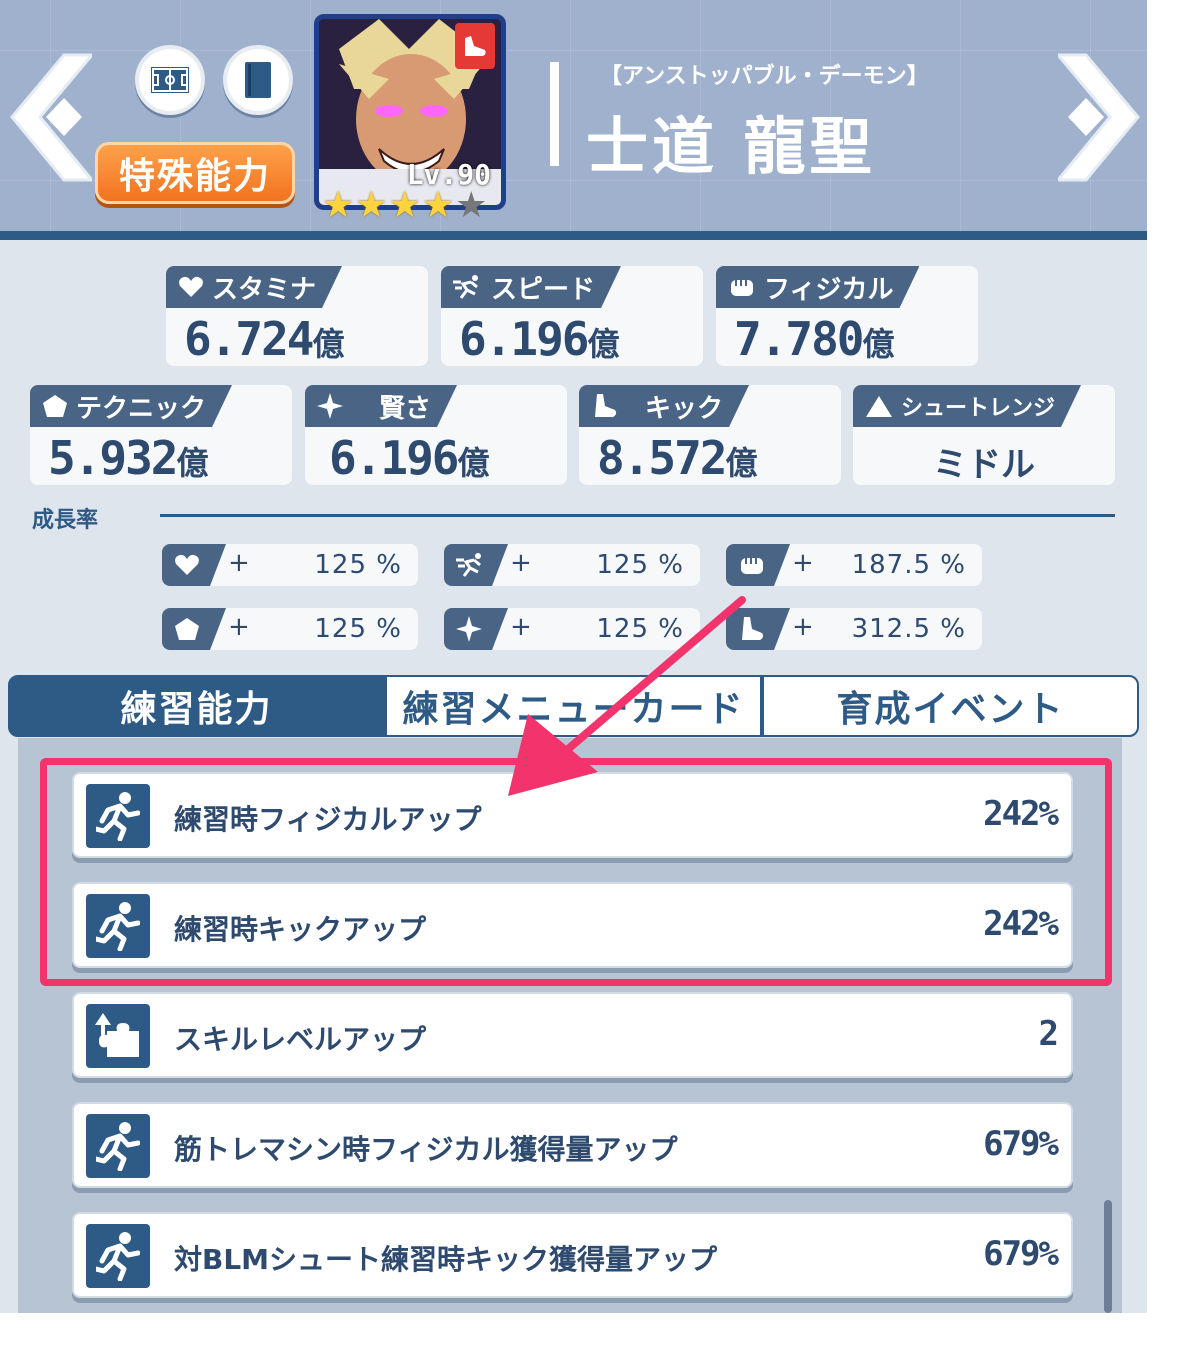  Describe the element at coordinates (984, 435) in the screenshot. I see `stat-card-shoot-range: シュートレンジ ミドル` at that location.